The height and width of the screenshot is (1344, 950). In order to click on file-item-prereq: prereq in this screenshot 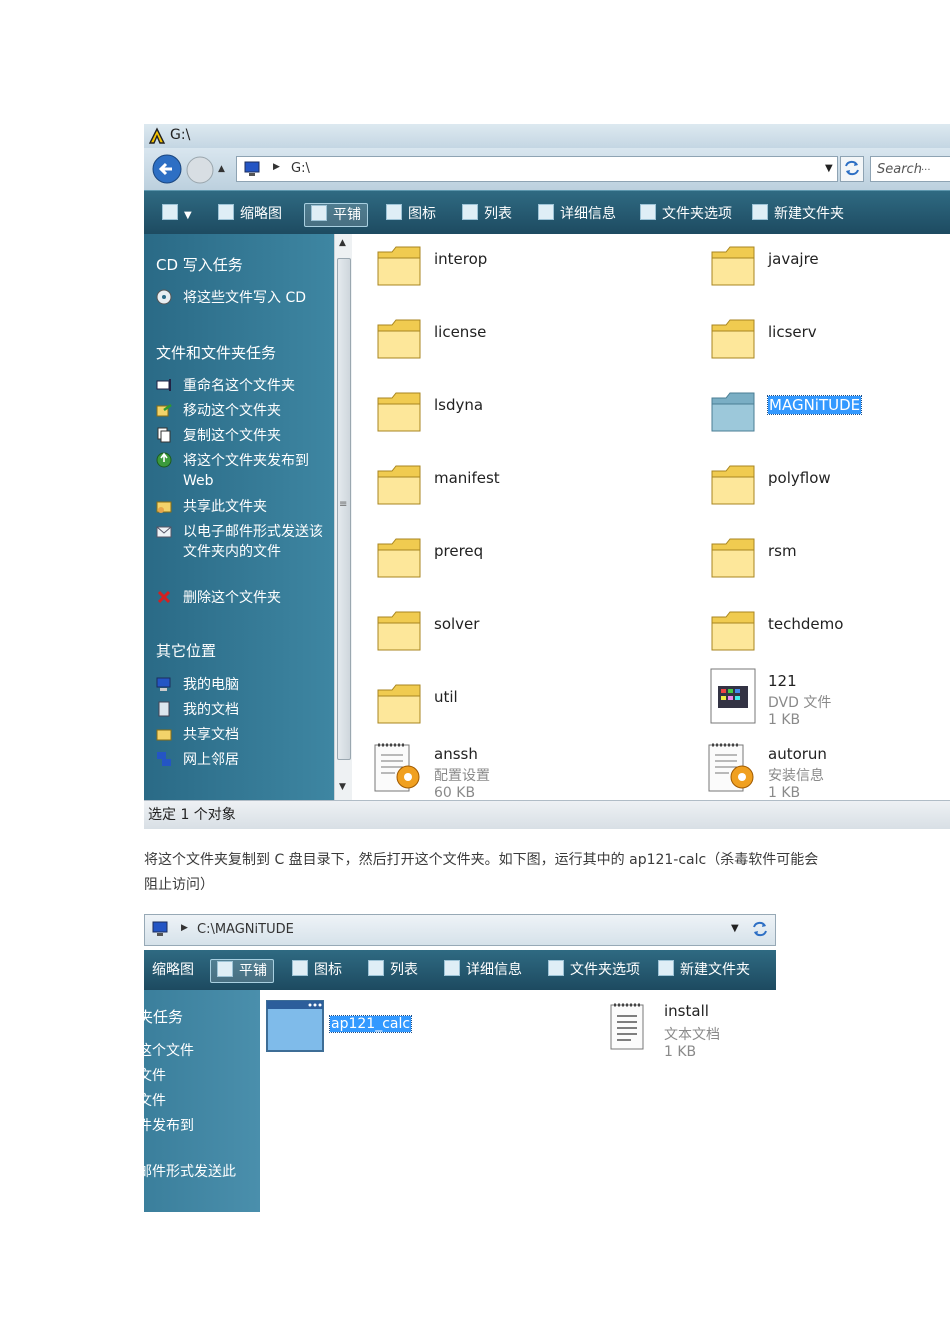, I will do `click(506, 560)`.